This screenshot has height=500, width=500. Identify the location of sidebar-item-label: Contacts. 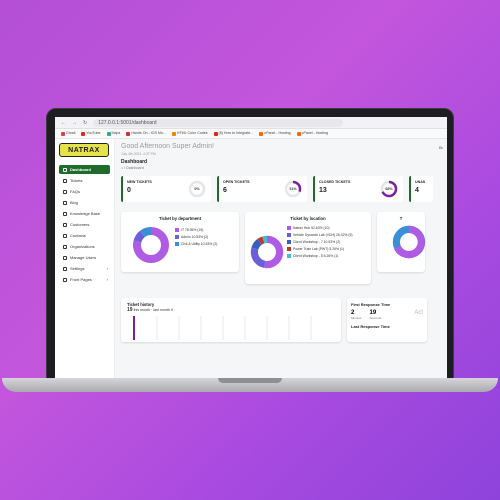
(78, 235).